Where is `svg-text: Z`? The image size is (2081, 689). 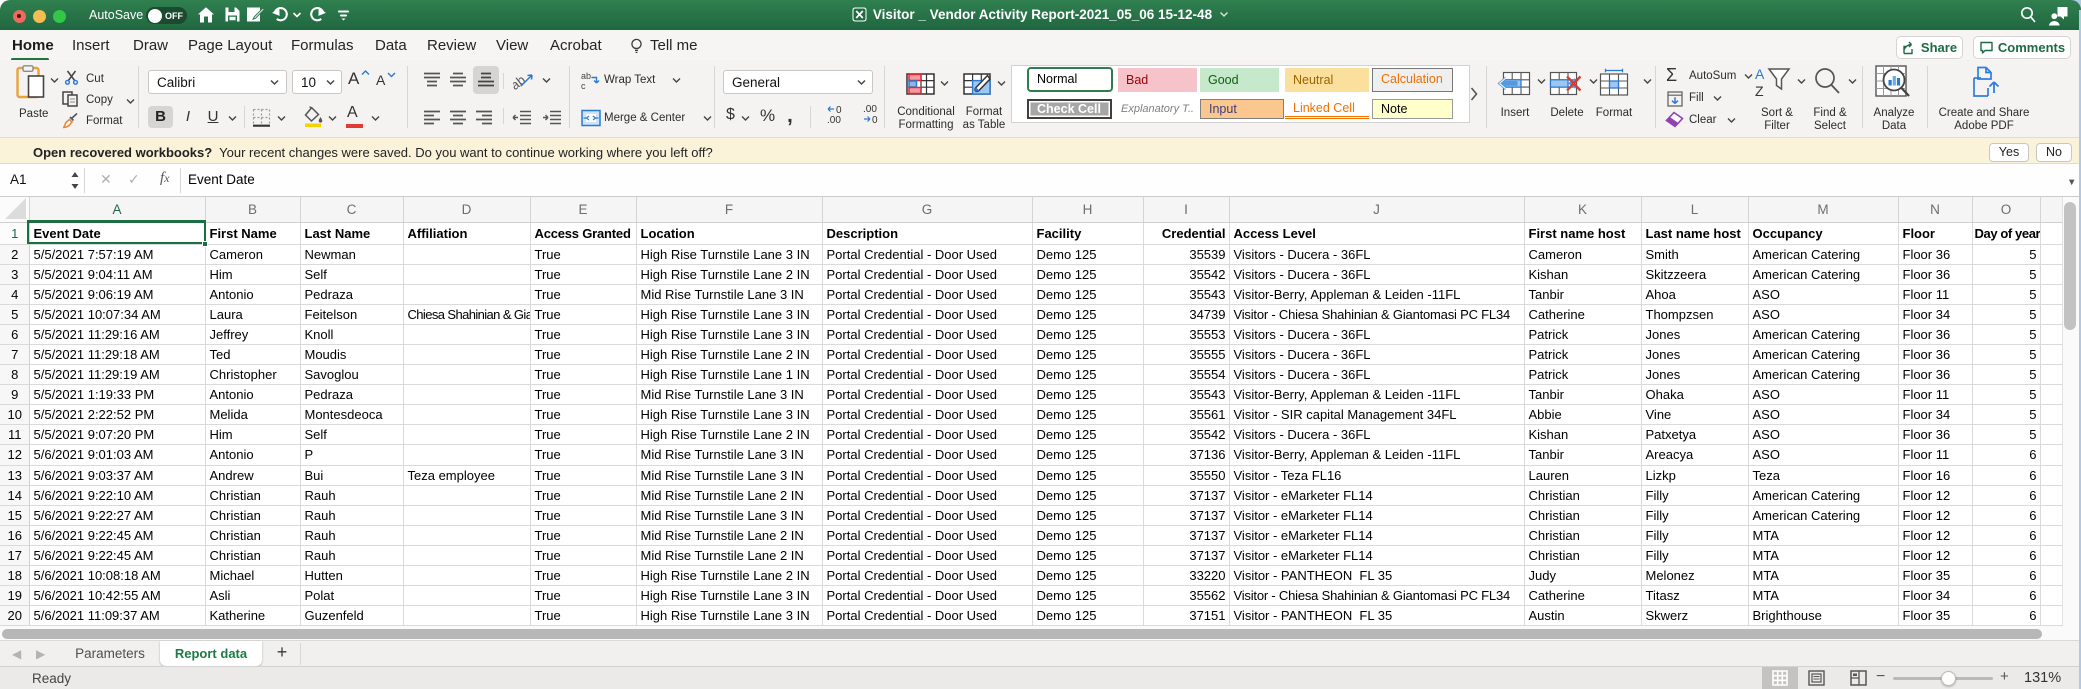
svg-text: Z is located at coordinates (1759, 91).